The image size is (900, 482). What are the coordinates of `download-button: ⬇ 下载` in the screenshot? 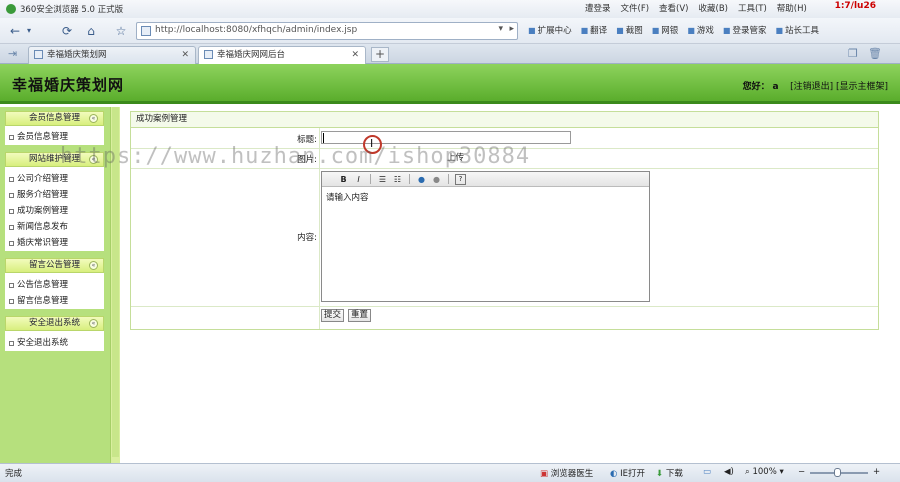 It's located at (669, 473).